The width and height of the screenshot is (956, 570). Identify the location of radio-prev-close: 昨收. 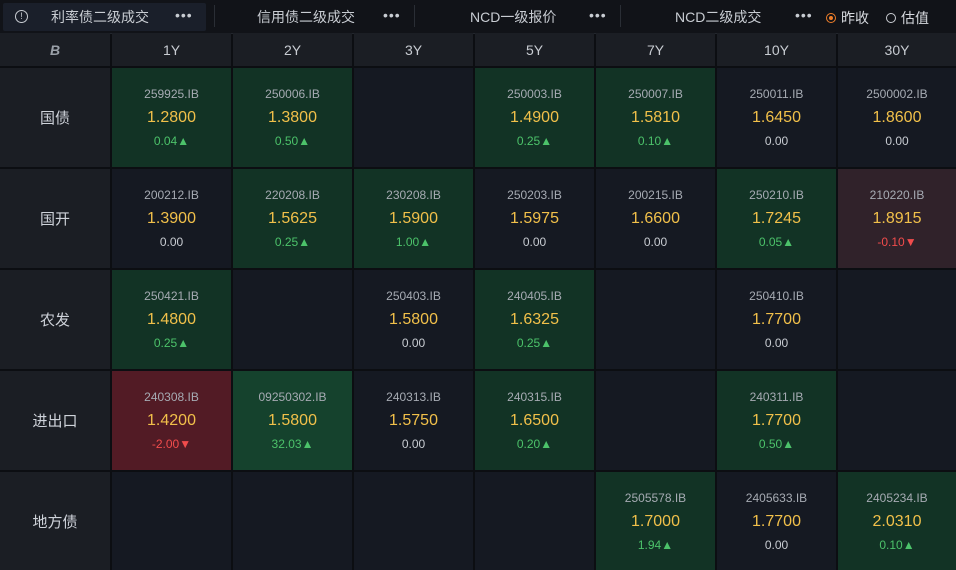
(847, 18).